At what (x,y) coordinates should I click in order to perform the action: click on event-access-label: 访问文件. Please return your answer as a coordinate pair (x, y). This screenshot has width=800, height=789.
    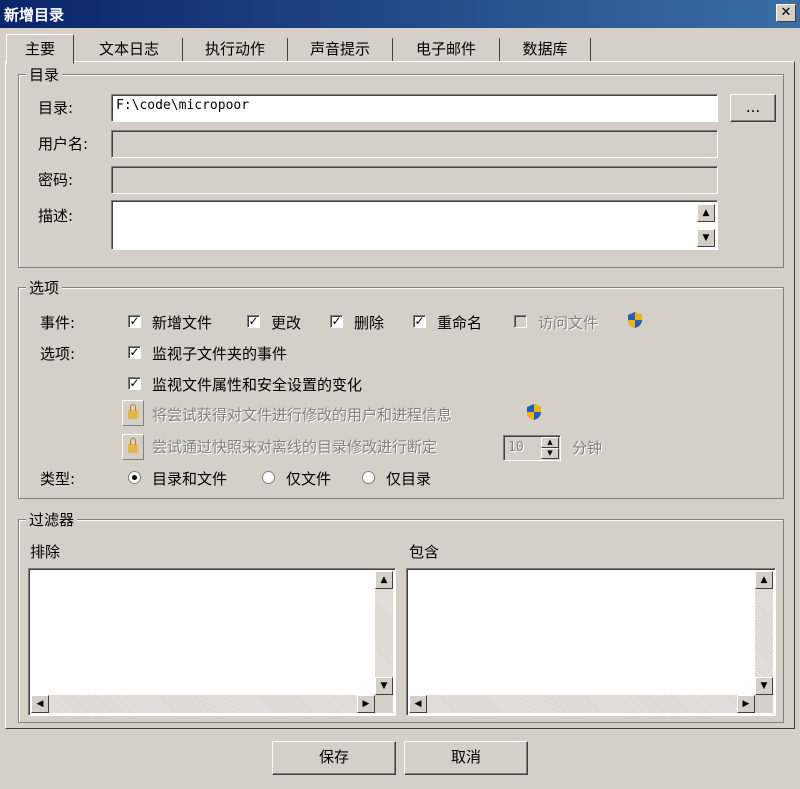
    Looking at the image, I should click on (568, 323).